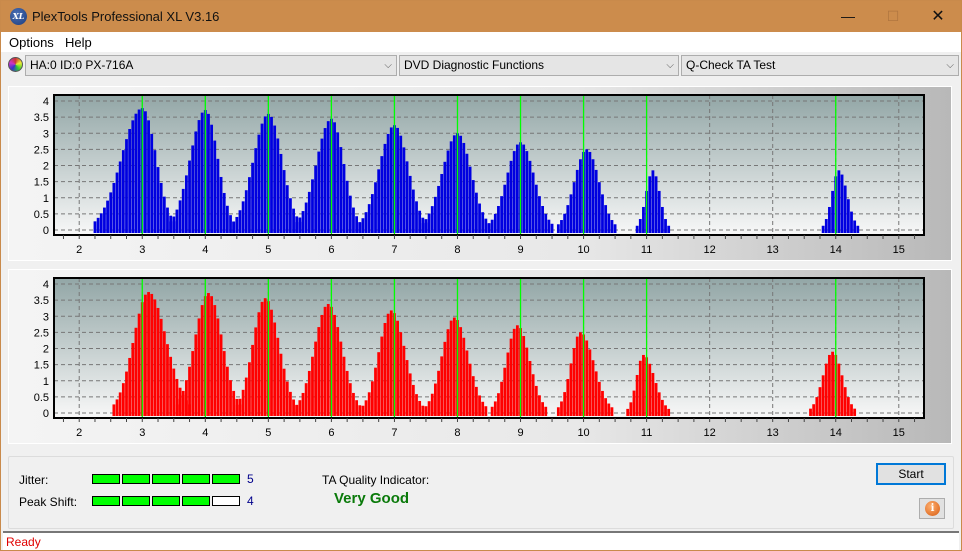  Describe the element at coordinates (31, 42) in the screenshot. I see `menu-options: Options` at that location.